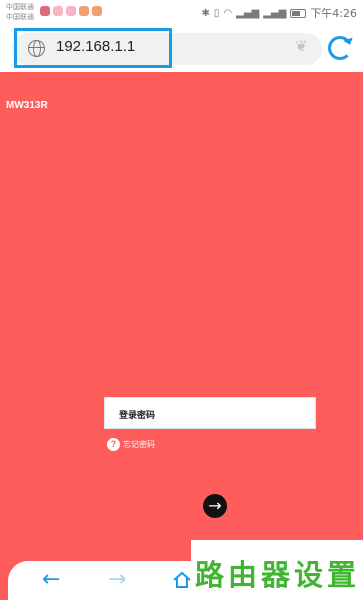 This screenshot has height=600, width=363. What do you see at coordinates (117, 579) in the screenshot?
I see `forward-arrow-icon: →` at bounding box center [117, 579].